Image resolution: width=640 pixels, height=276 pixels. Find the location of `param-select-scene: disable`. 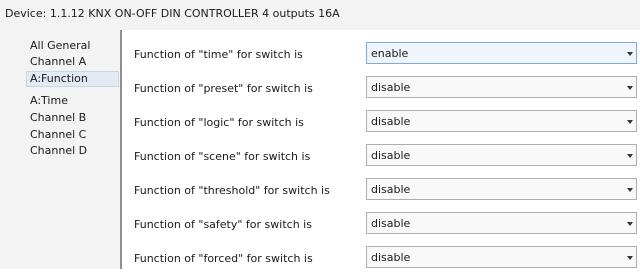

param-select-scene: disable is located at coordinates (501, 155).